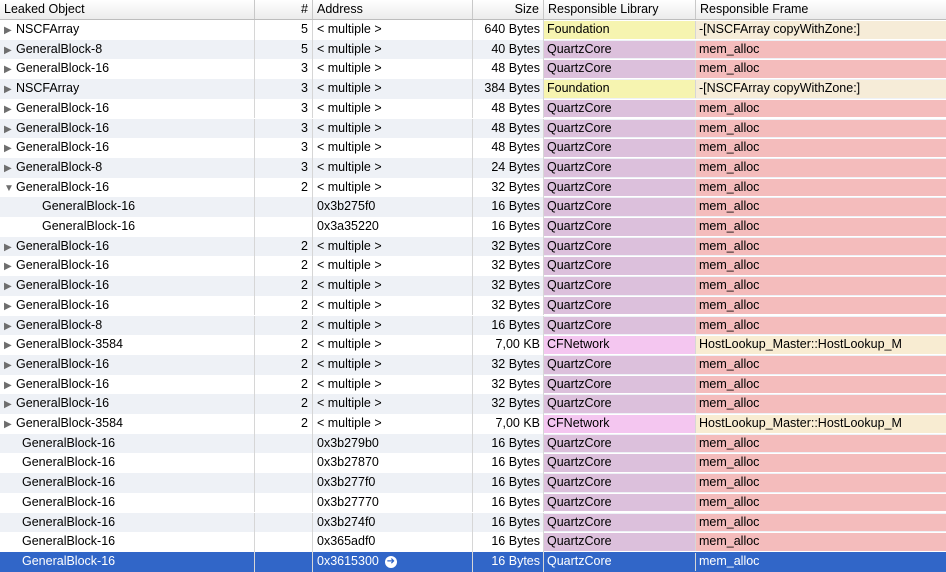 This screenshot has height=572, width=946. I want to click on column-header-address: Address, so click(393, 9).